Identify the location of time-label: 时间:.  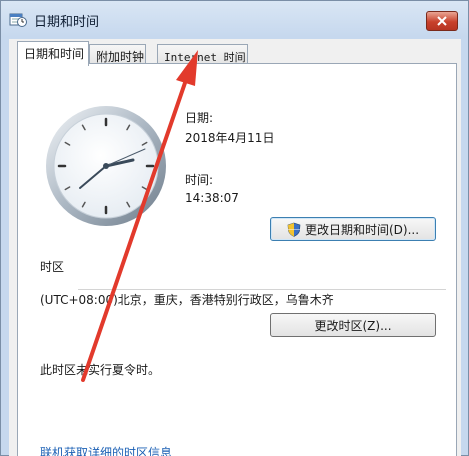
(199, 180).